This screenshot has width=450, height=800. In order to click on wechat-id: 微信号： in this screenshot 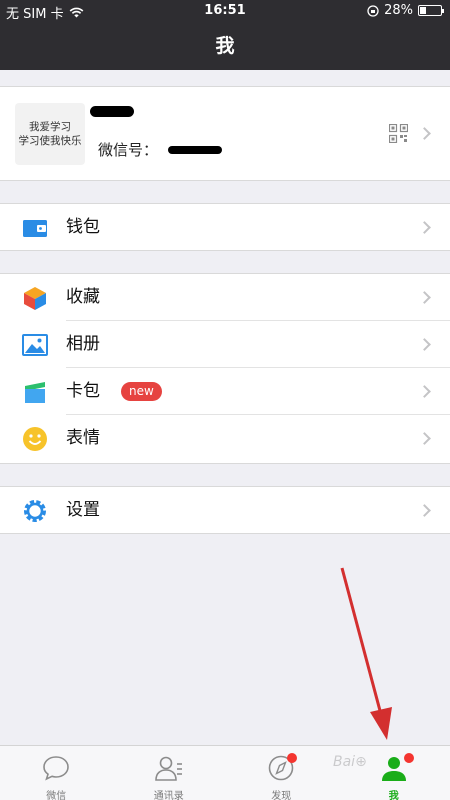, I will do `click(160, 149)`.